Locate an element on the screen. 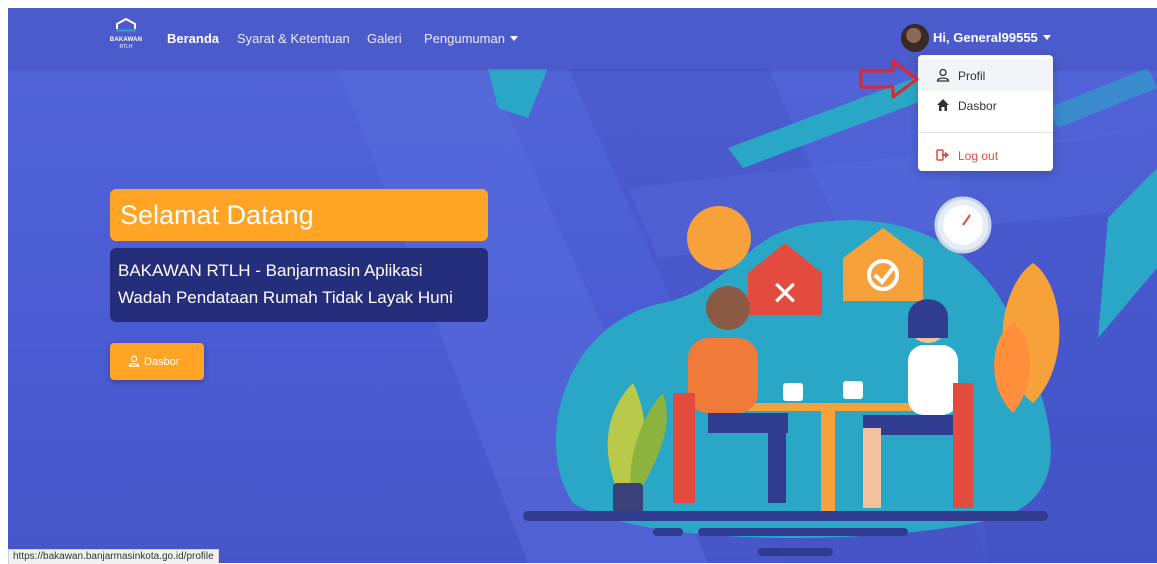 The width and height of the screenshot is (1157, 564). logo-text-secondary: RTLH is located at coordinates (126, 47).